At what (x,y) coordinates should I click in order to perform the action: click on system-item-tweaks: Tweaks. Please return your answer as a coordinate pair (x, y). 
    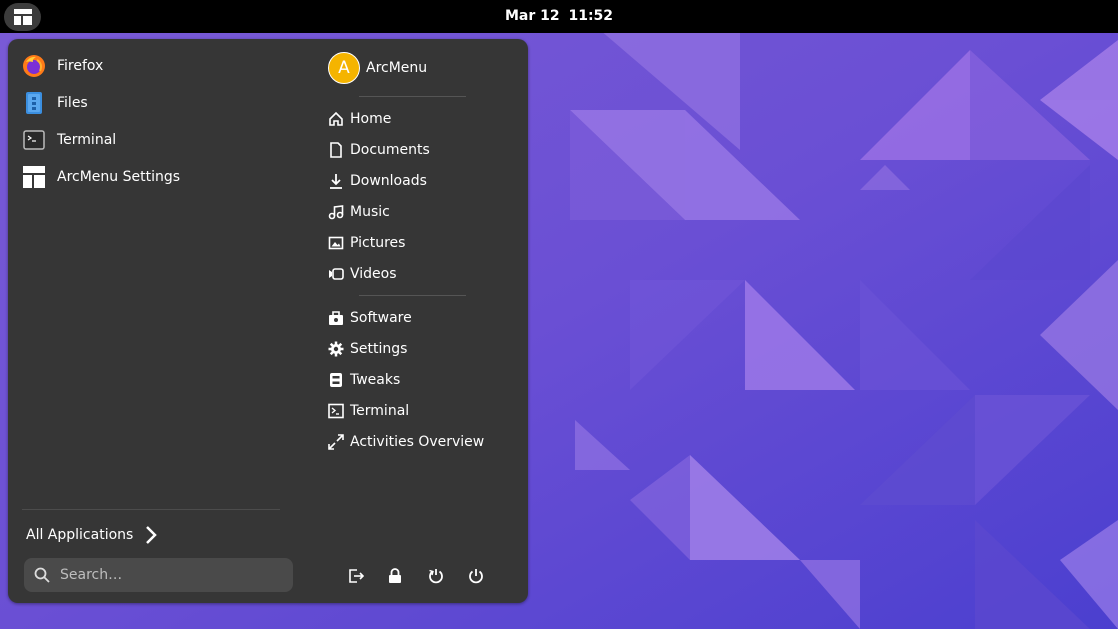
    Looking at the image, I should click on (422, 379).